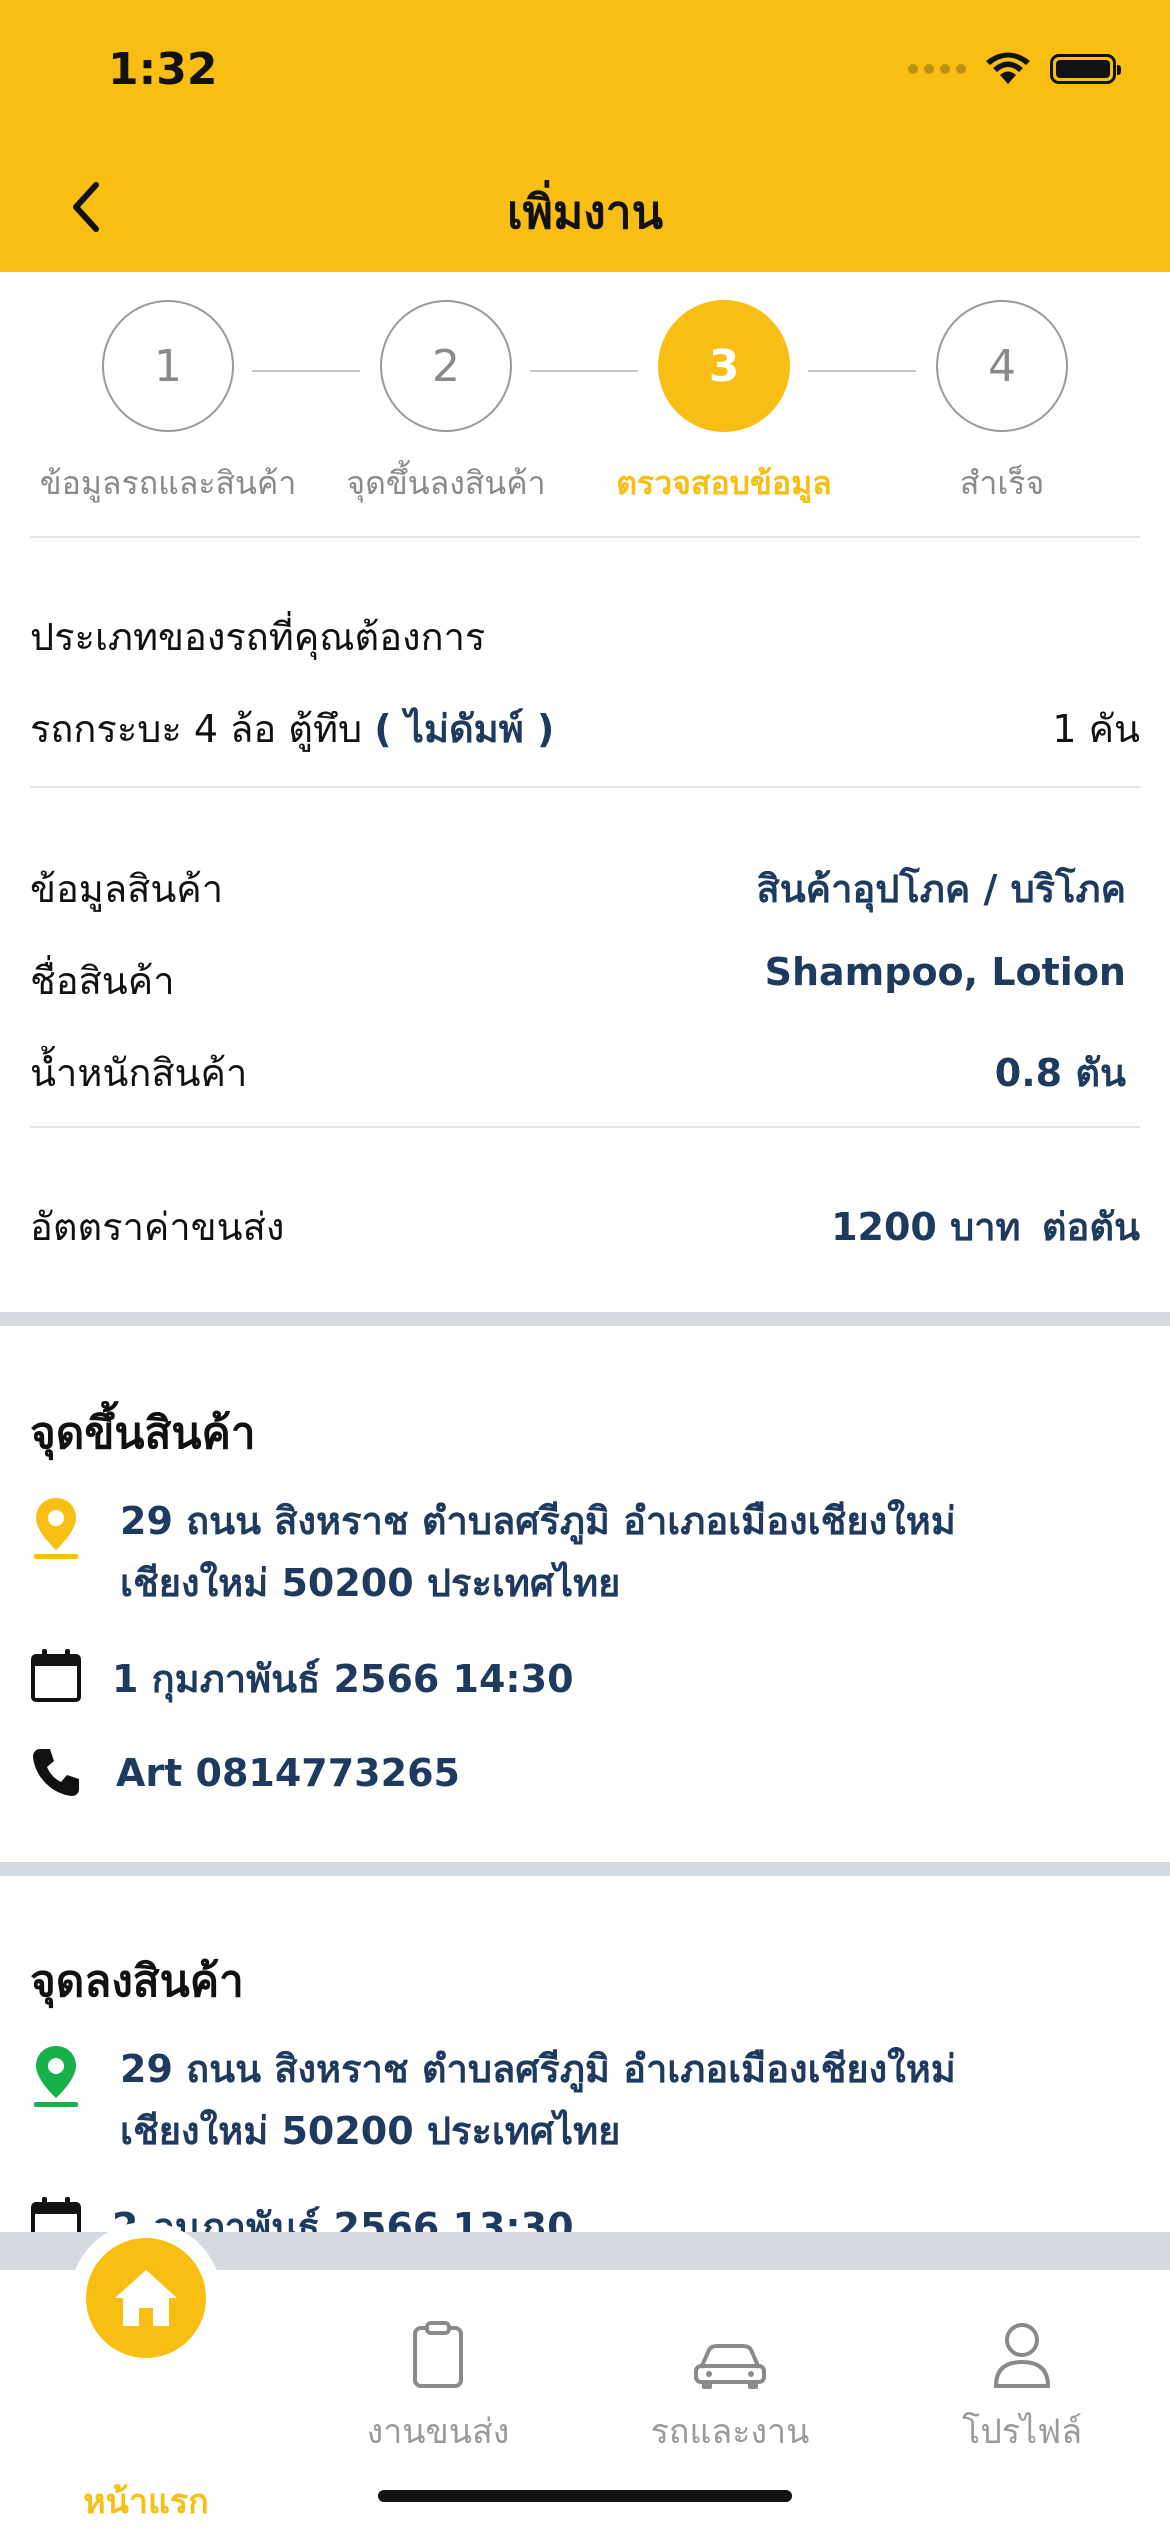 This screenshot has width=1170, height=2532. Describe the element at coordinates (288, 1773) in the screenshot. I see `pickup-contact: Art 0814773265` at that location.